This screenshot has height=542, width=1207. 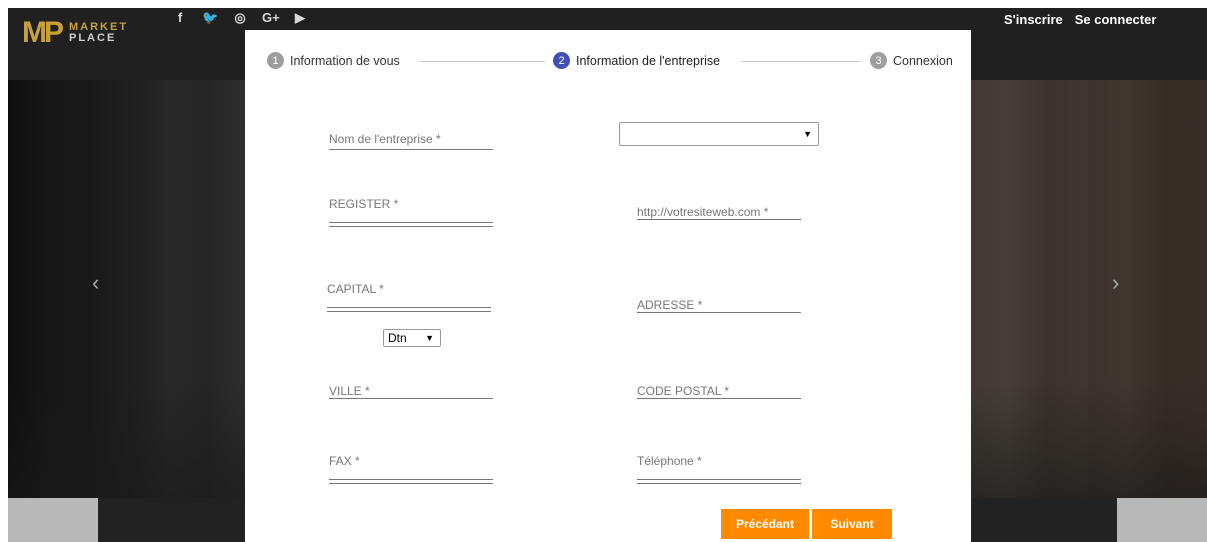 What do you see at coordinates (703, 212) in the screenshot?
I see `website-placeholder: http://votresiteweb.com *` at bounding box center [703, 212].